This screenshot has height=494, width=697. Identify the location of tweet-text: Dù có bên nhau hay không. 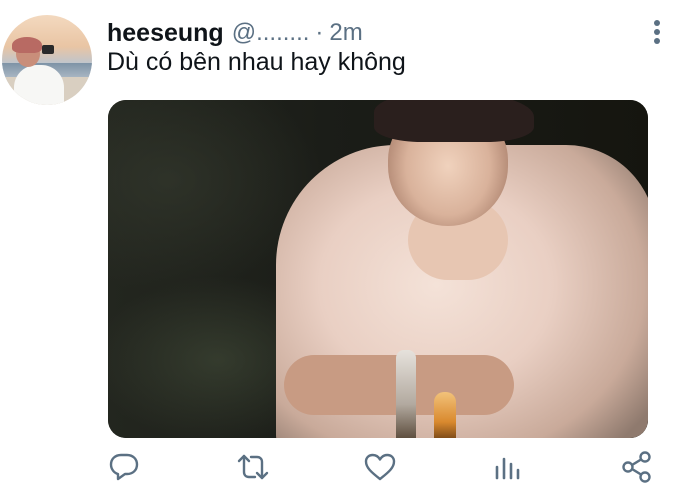
(256, 62).